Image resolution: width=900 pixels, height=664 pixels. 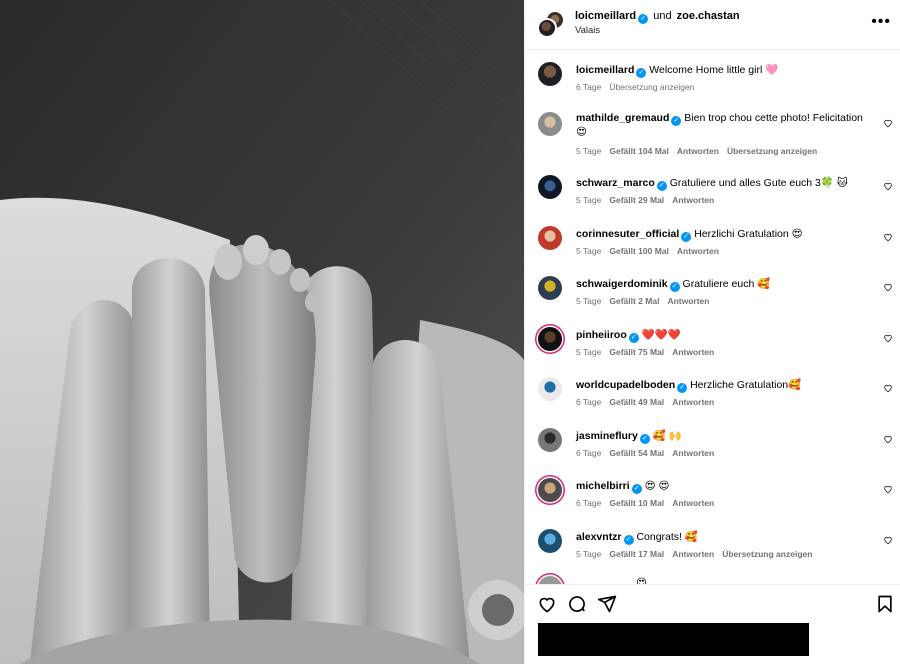 What do you see at coordinates (636, 200) in the screenshot?
I see `comment-likes: Gefällt 29 Mal` at bounding box center [636, 200].